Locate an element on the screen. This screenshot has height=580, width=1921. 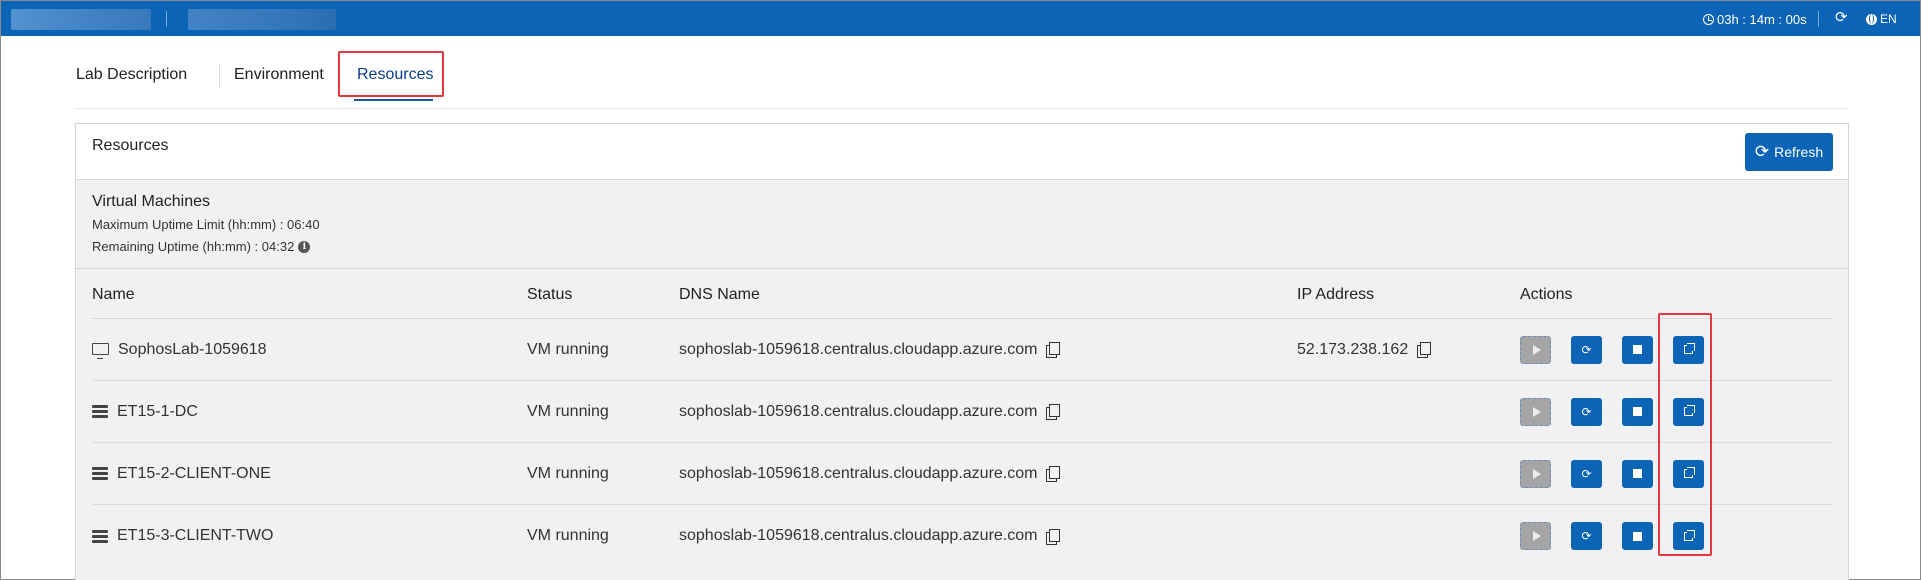
vm-name-cell: ET15-3-CLIENT-TWO is located at coordinates (182, 536).